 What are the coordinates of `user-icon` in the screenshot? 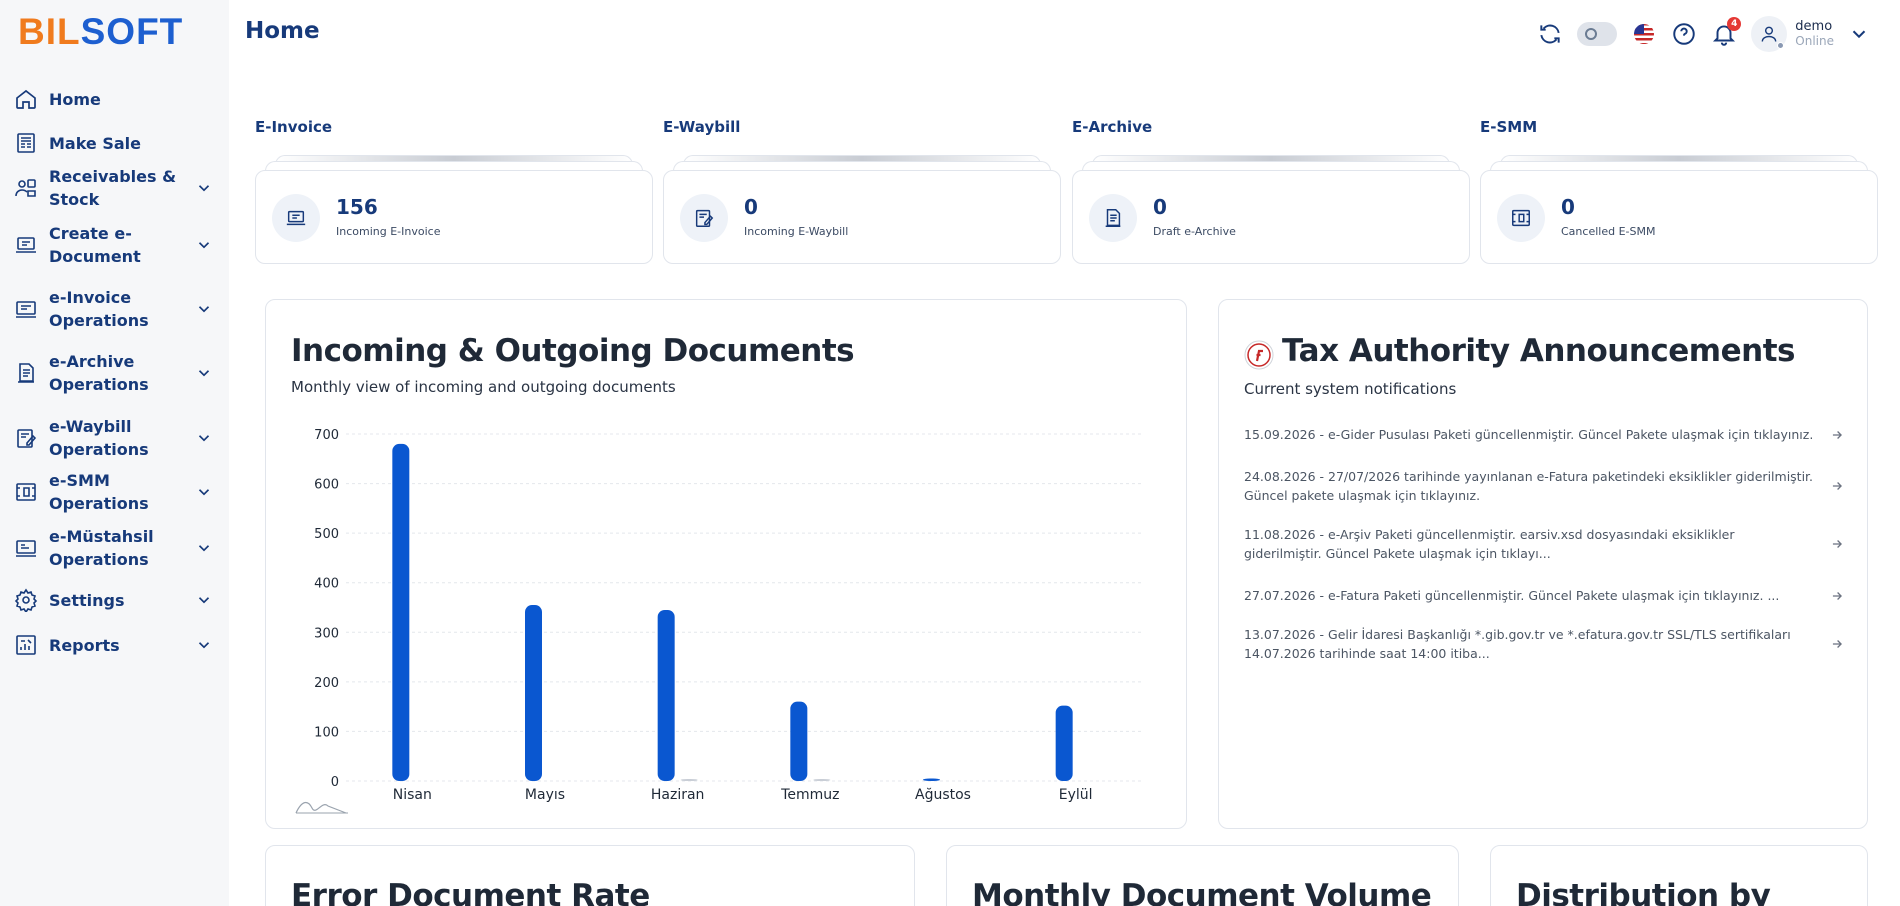 It's located at (1769, 34).